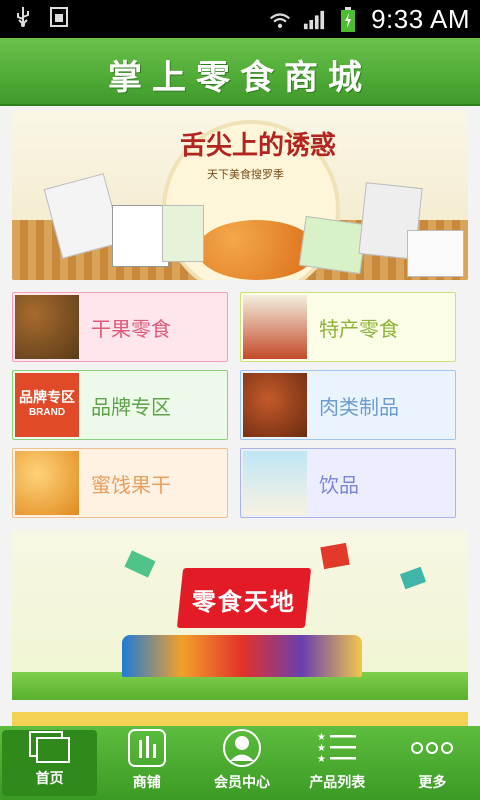 This screenshot has height=800, width=480. I want to click on category-meat-products: 肉类制品, so click(348, 405).